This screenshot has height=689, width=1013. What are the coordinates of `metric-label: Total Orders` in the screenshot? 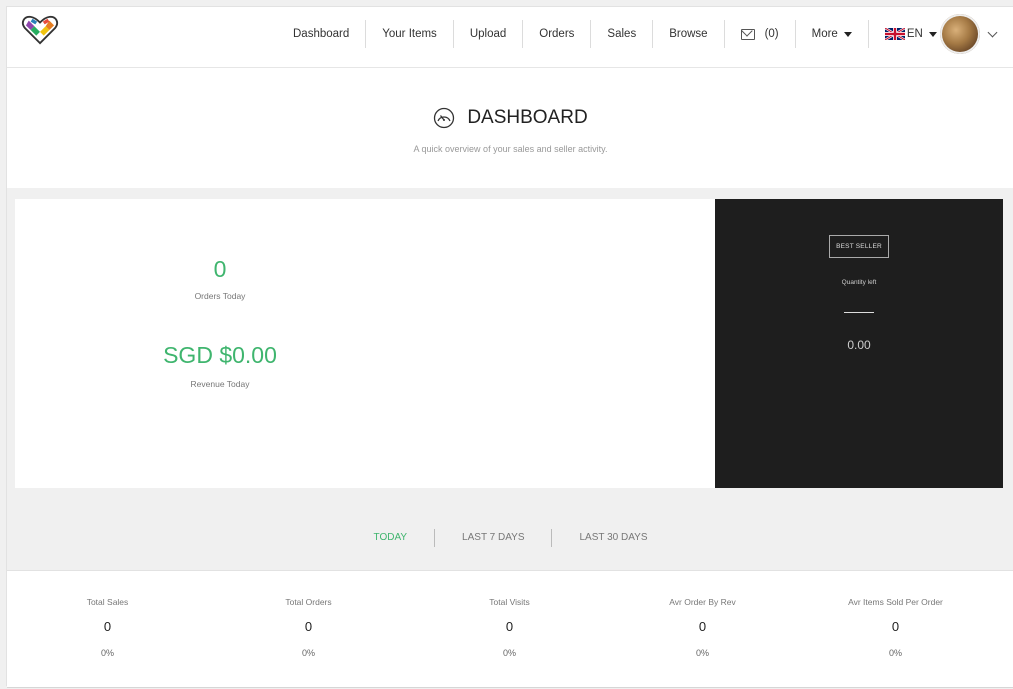 It's located at (308, 602).